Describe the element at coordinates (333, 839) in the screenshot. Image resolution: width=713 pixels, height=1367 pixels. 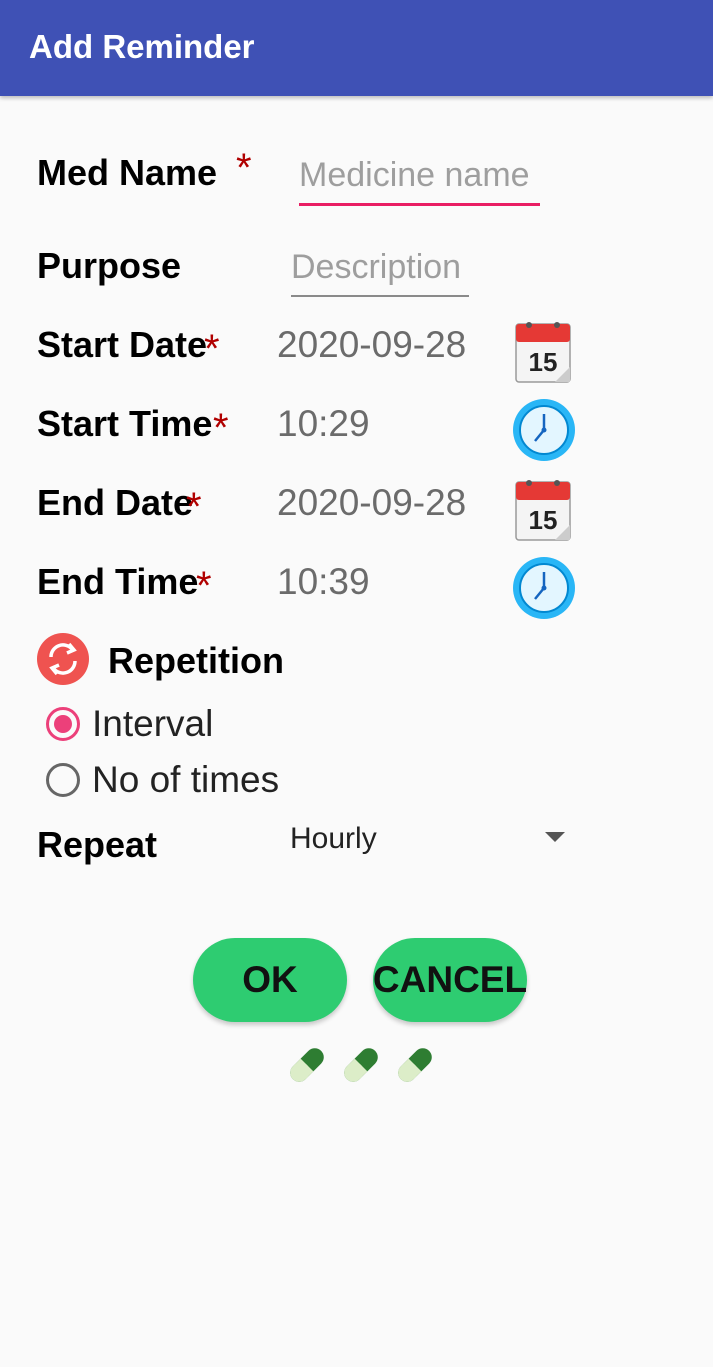
I see `repeat-dropdown: Hourly` at that location.